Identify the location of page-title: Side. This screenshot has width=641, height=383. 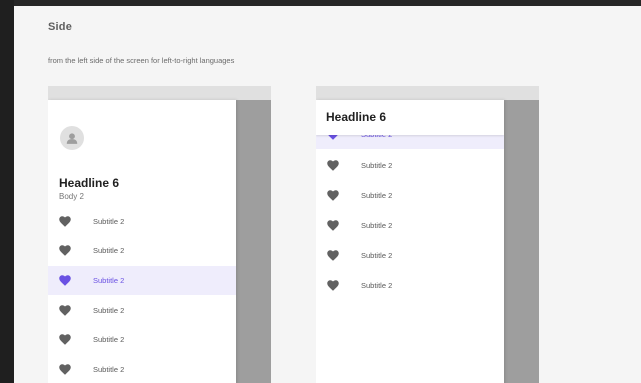
(60, 27).